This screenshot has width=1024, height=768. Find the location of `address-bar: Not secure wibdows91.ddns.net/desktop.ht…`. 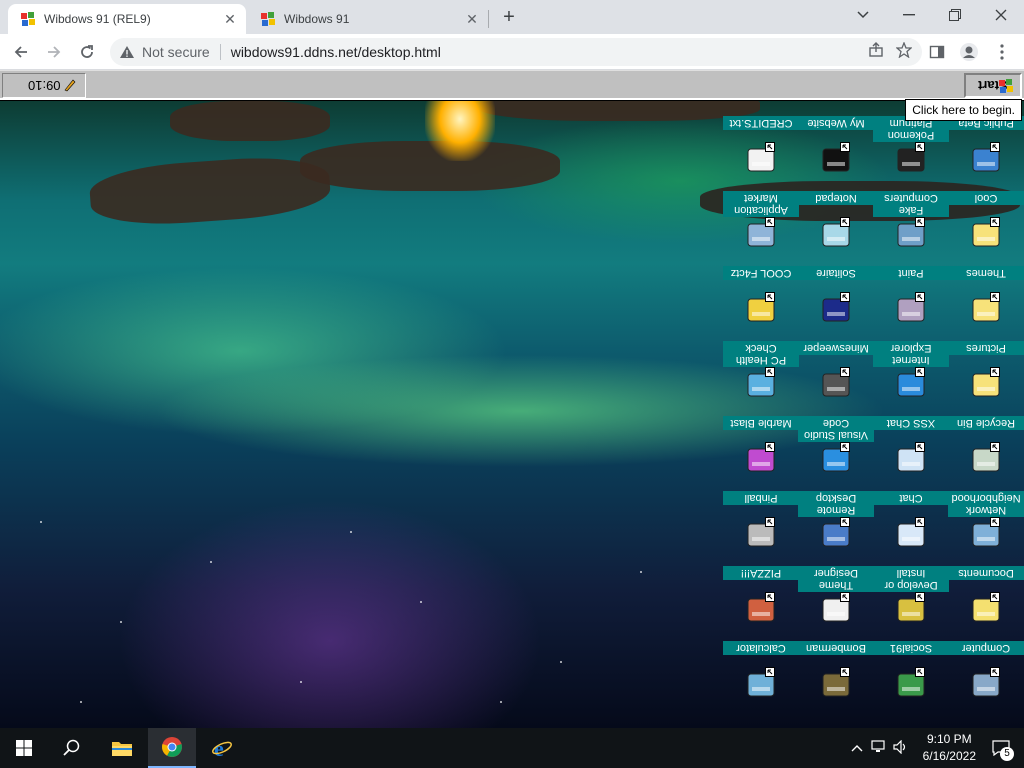

address-bar: Not secure wibdows91.ddns.net/desktop.ht… is located at coordinates (516, 52).